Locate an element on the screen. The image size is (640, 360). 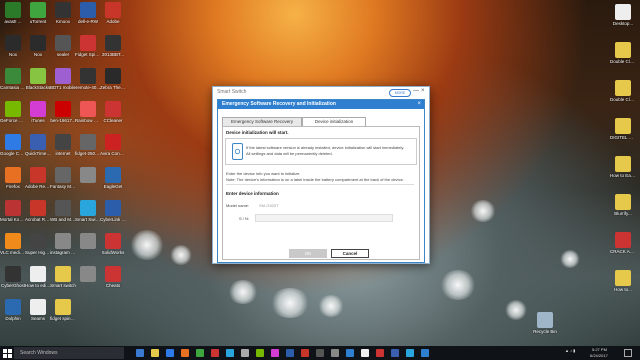
action-center-icon is located at coordinates (628, 353).